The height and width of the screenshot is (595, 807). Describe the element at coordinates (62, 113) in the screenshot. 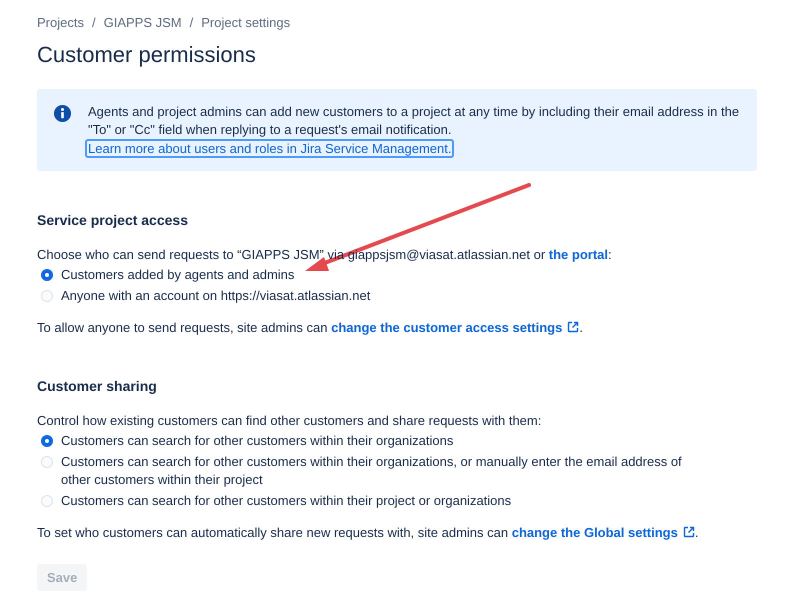

I see `info-icon` at that location.